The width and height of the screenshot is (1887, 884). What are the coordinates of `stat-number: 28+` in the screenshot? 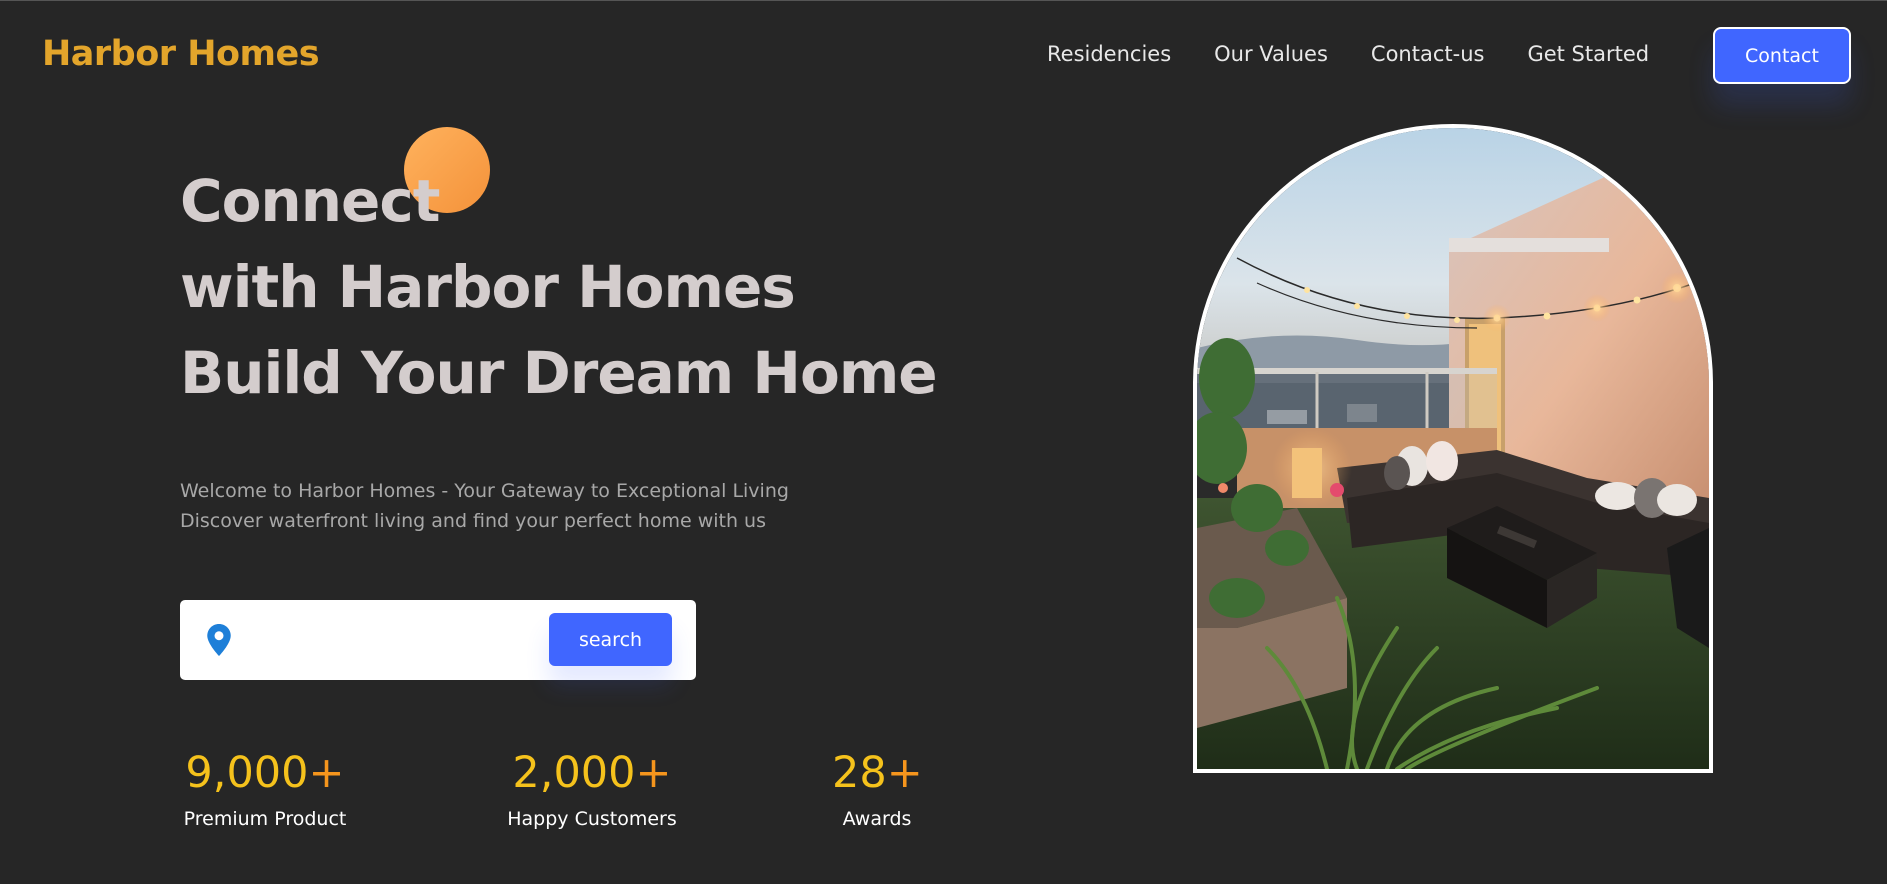 It's located at (877, 773).